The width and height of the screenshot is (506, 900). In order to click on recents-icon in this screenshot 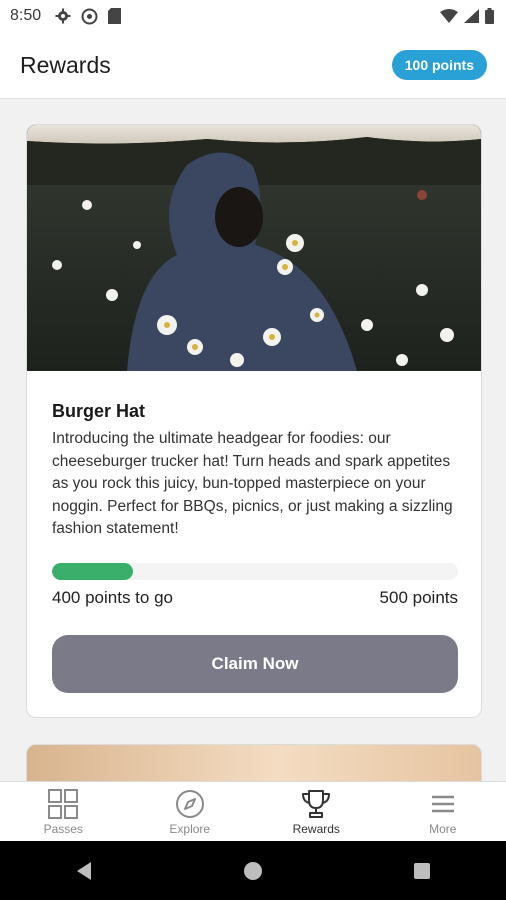, I will do `click(422, 871)`.